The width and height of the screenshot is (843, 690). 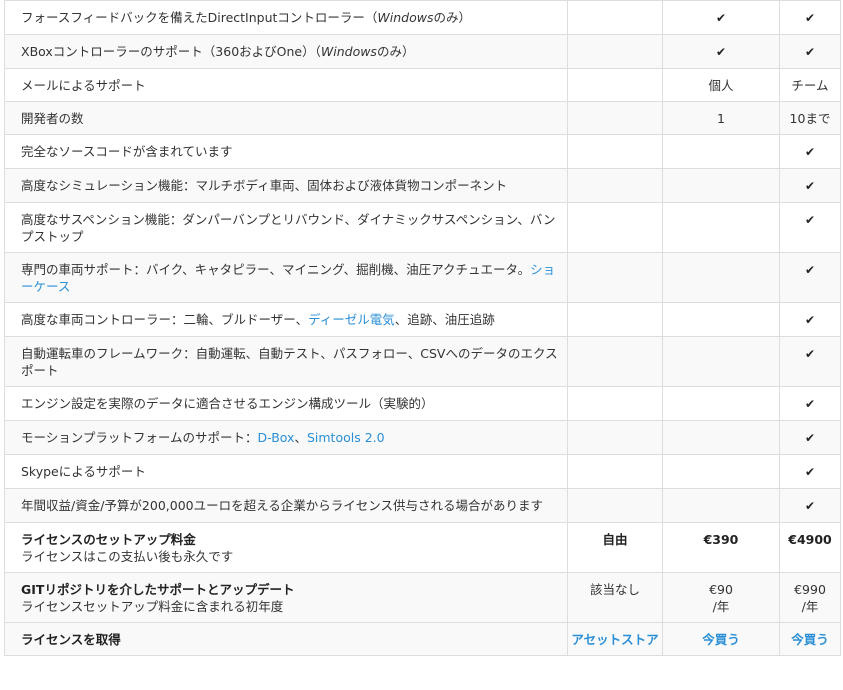 I want to click on feature-link: D-Box, so click(x=276, y=437).